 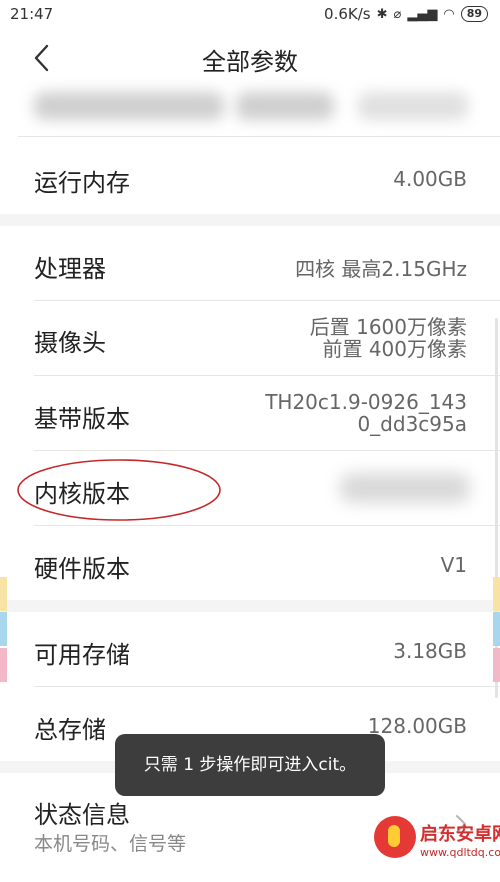 I want to click on title-bar: 全部参数, so click(x=250, y=58).